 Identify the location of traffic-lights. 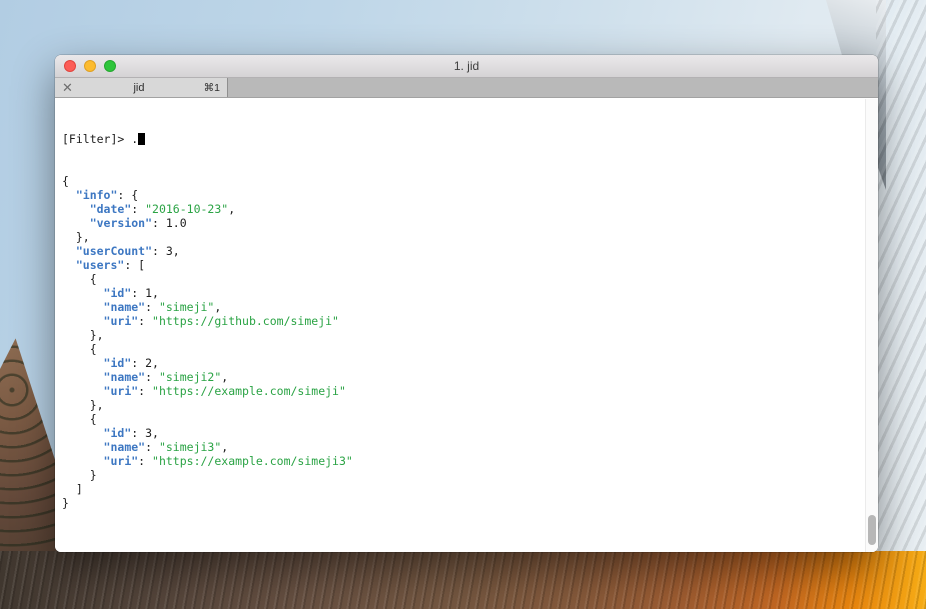
(90, 66).